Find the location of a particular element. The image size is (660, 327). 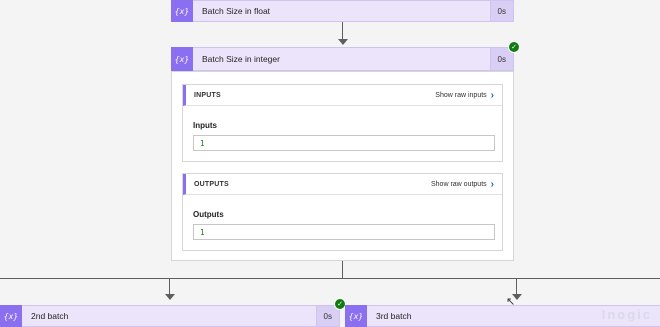

outputs-heading: OUTPUTS is located at coordinates (211, 184).